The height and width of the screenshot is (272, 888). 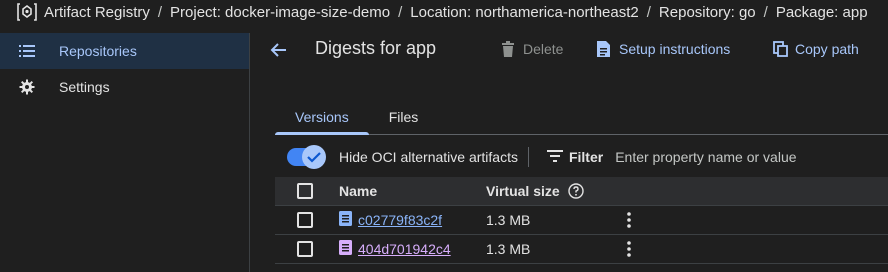 I want to click on filter-bar: Hide OCI alternative artifacts Filter, so click(x=581, y=157).